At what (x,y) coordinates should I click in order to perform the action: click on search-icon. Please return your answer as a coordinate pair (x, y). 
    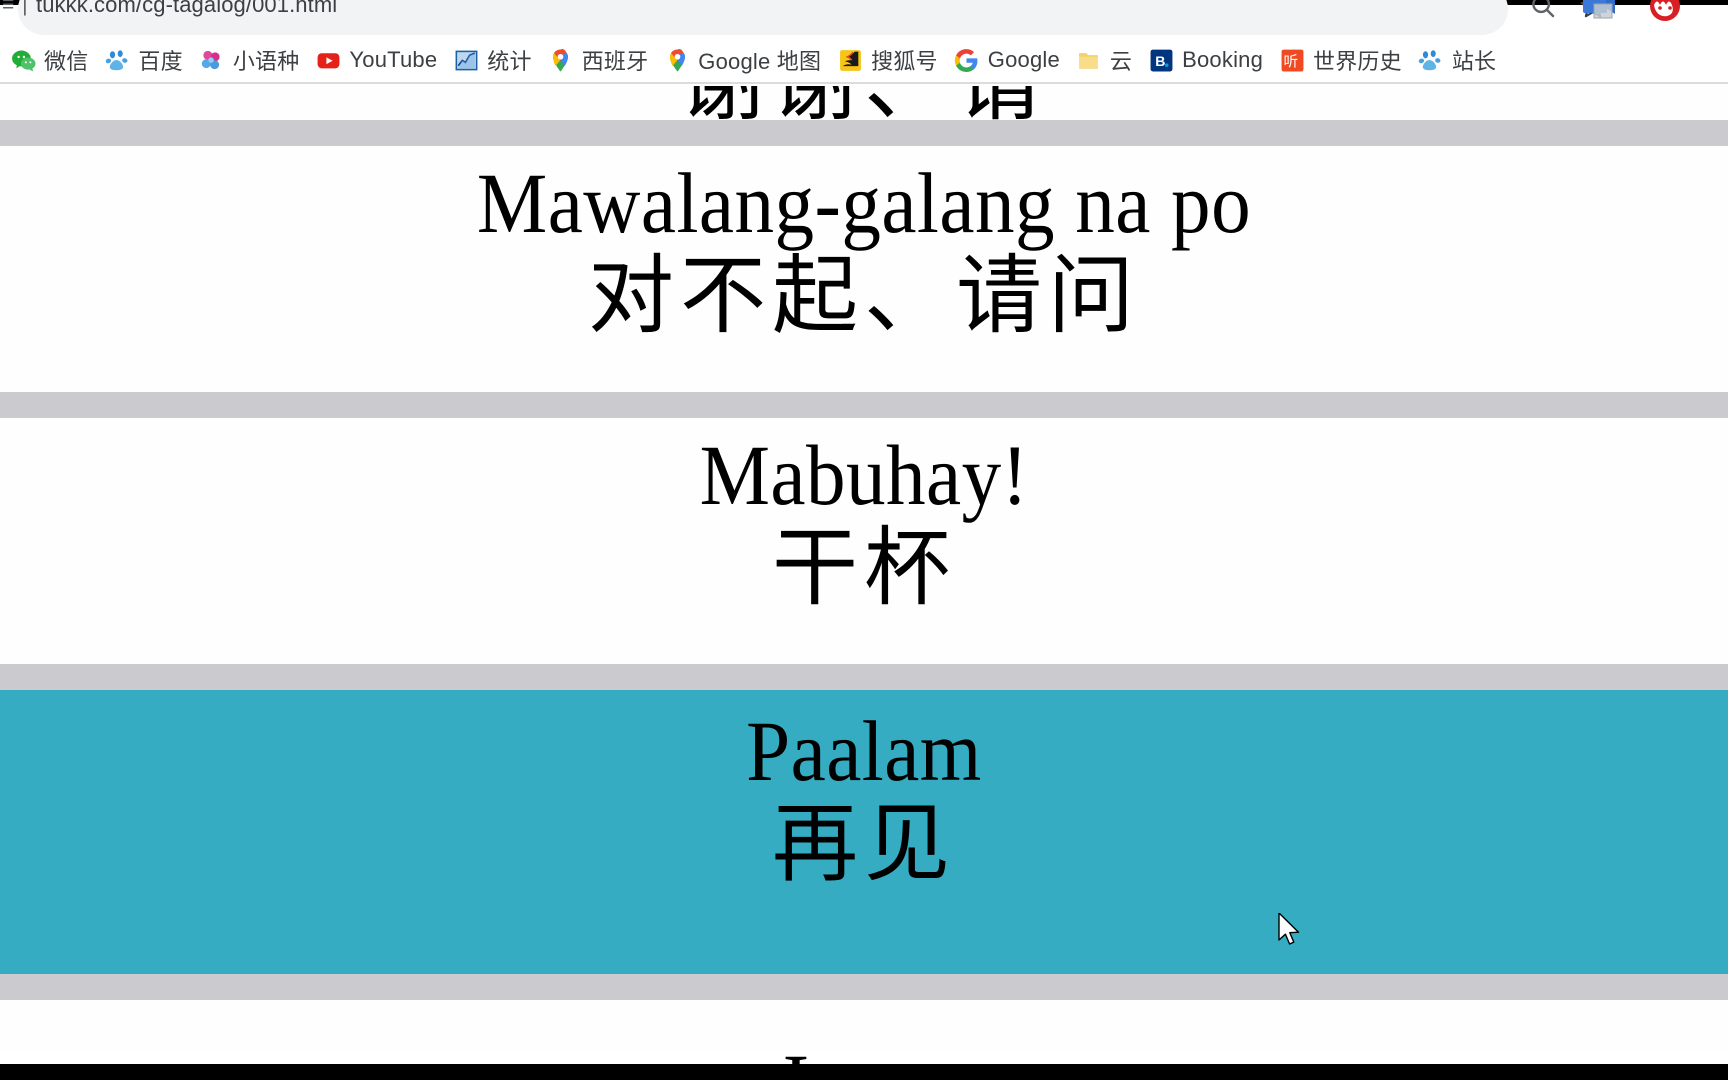
    Looking at the image, I should click on (1543, 10).